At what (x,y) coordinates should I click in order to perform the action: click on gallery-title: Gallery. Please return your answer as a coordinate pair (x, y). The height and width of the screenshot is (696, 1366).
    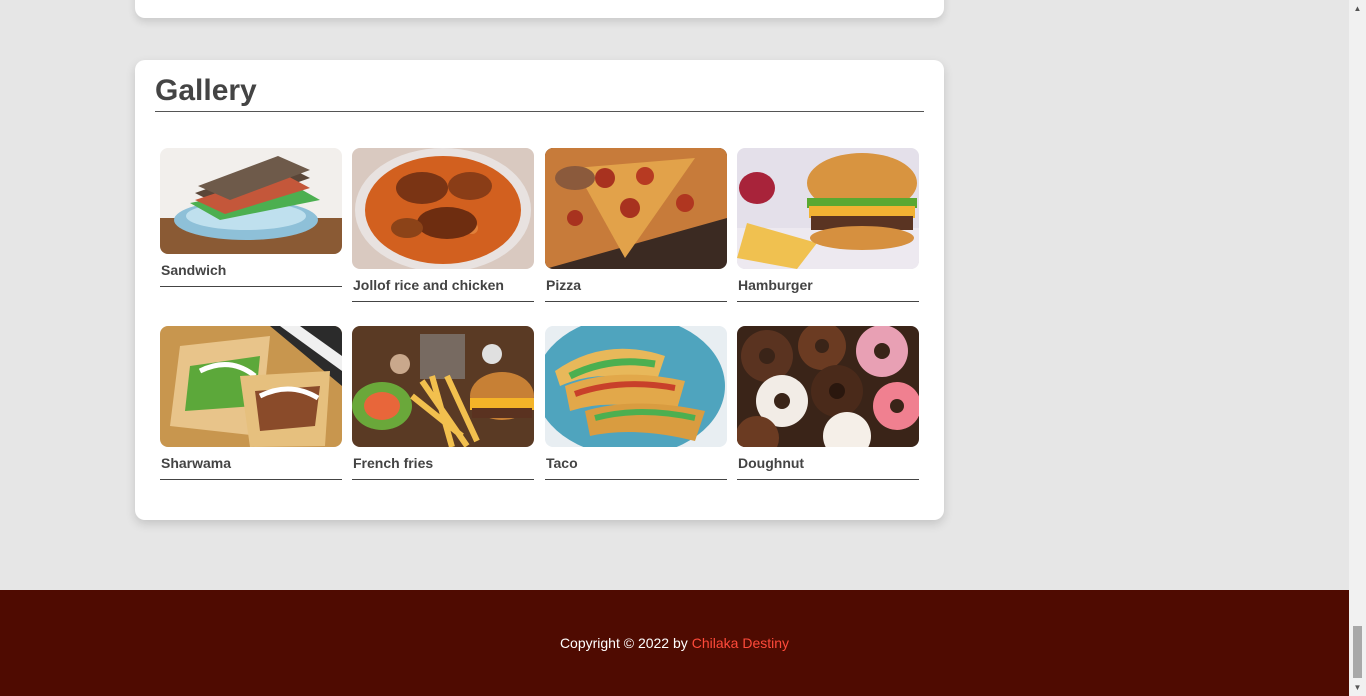
    Looking at the image, I should click on (539, 93).